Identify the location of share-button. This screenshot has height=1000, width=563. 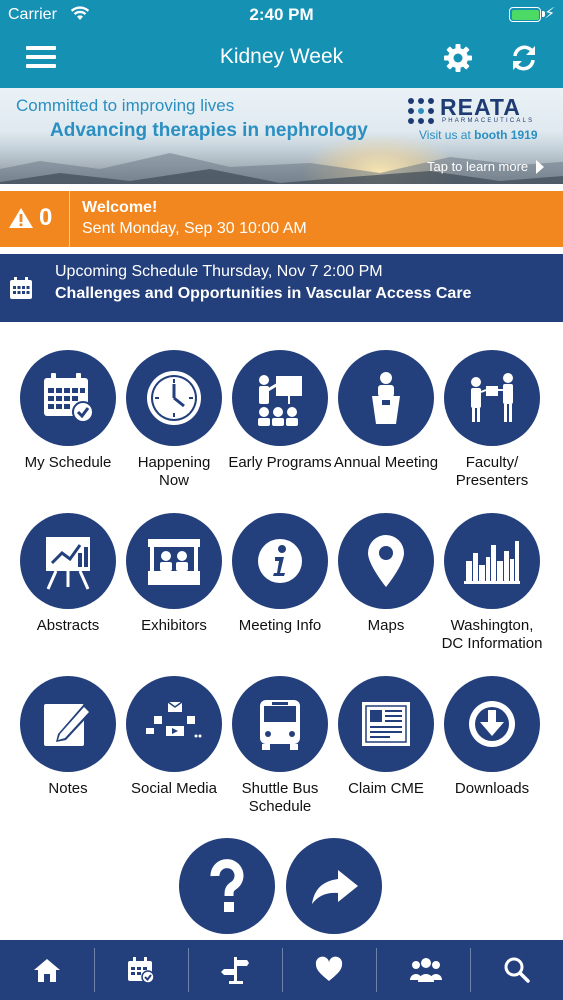
(334, 886).